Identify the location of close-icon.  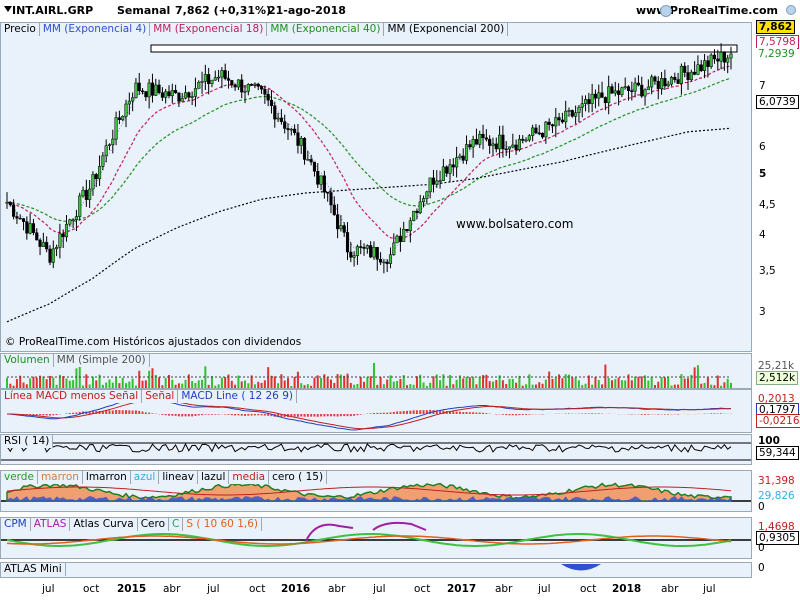
(791, 10).